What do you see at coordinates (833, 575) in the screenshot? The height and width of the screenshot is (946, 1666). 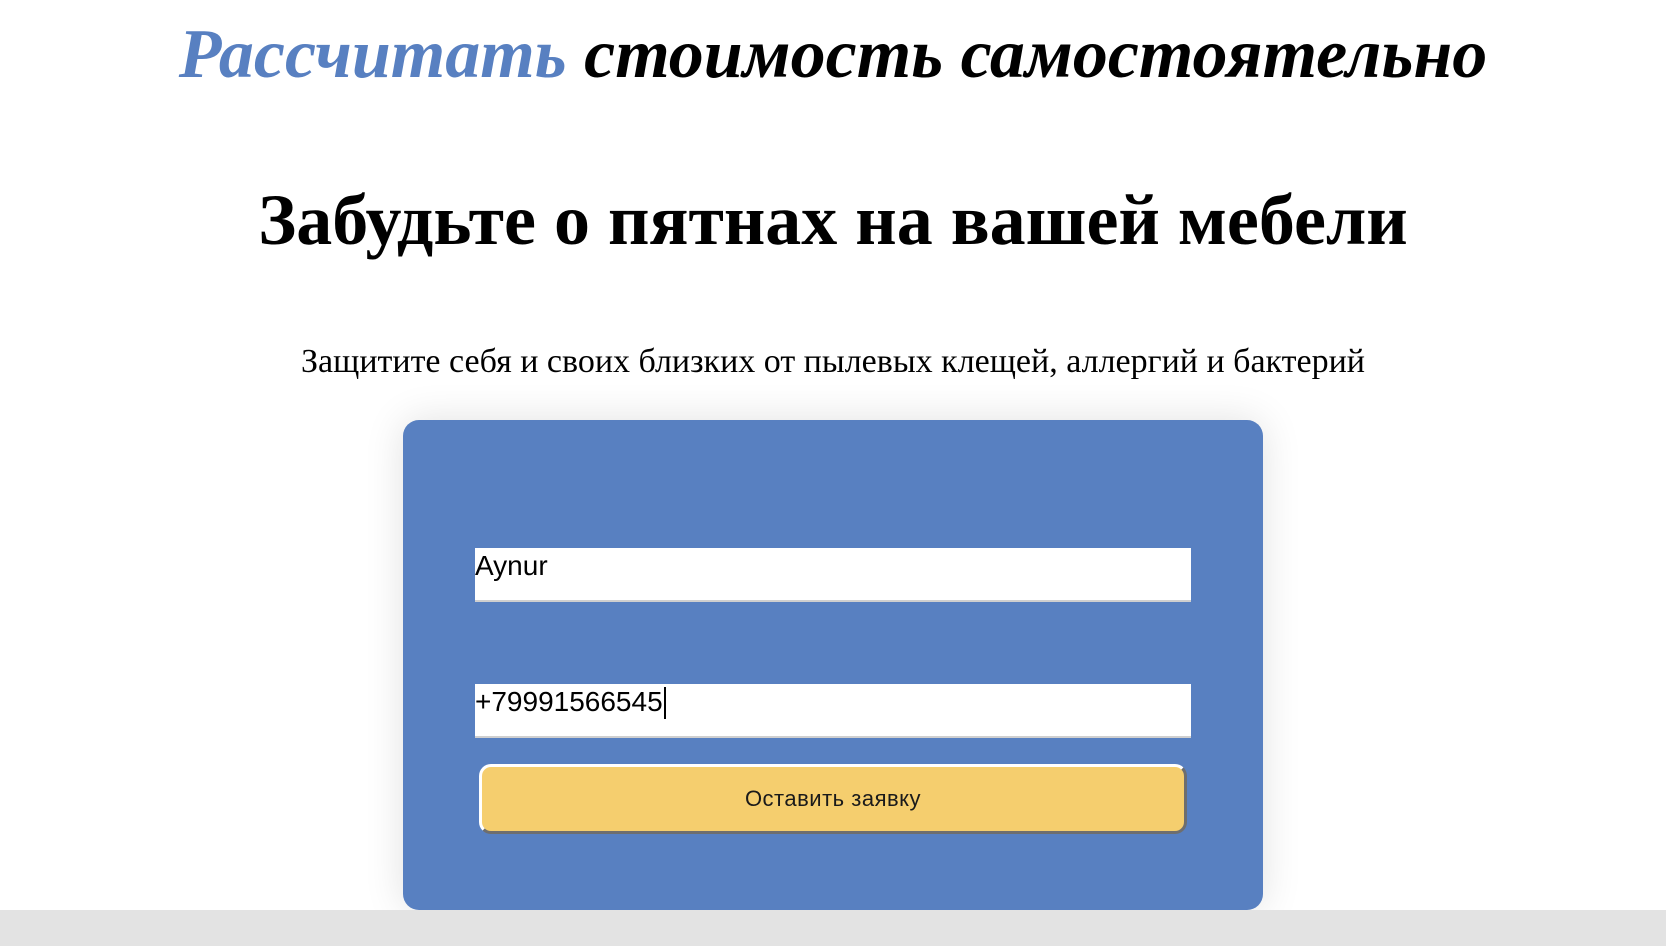 I see `name-field: Aynur` at bounding box center [833, 575].